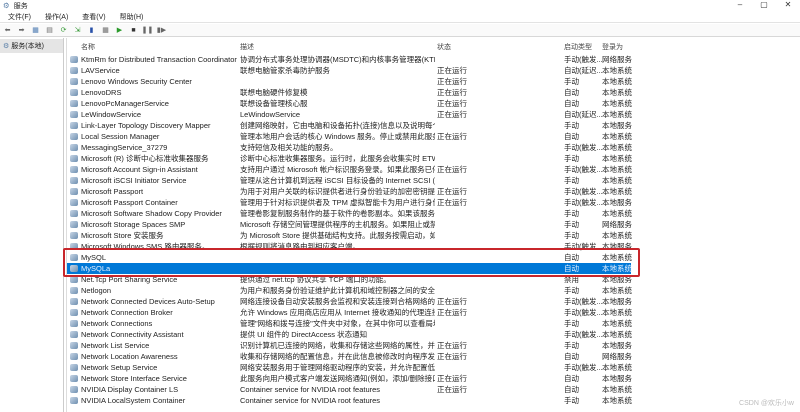  I want to click on service-row: LenovoDRS 联想电脑硬件修复模 正在运行 自动 本地系统, so click(349, 92).